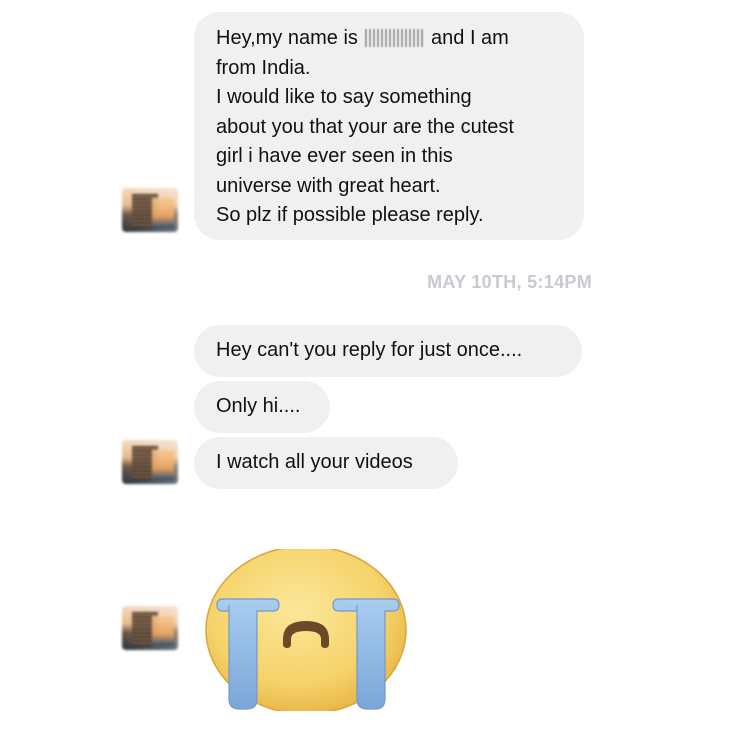 Image resolution: width=736 pixels, height=736 pixels. I want to click on message-line: Hey,my name is and I am, so click(389, 39).